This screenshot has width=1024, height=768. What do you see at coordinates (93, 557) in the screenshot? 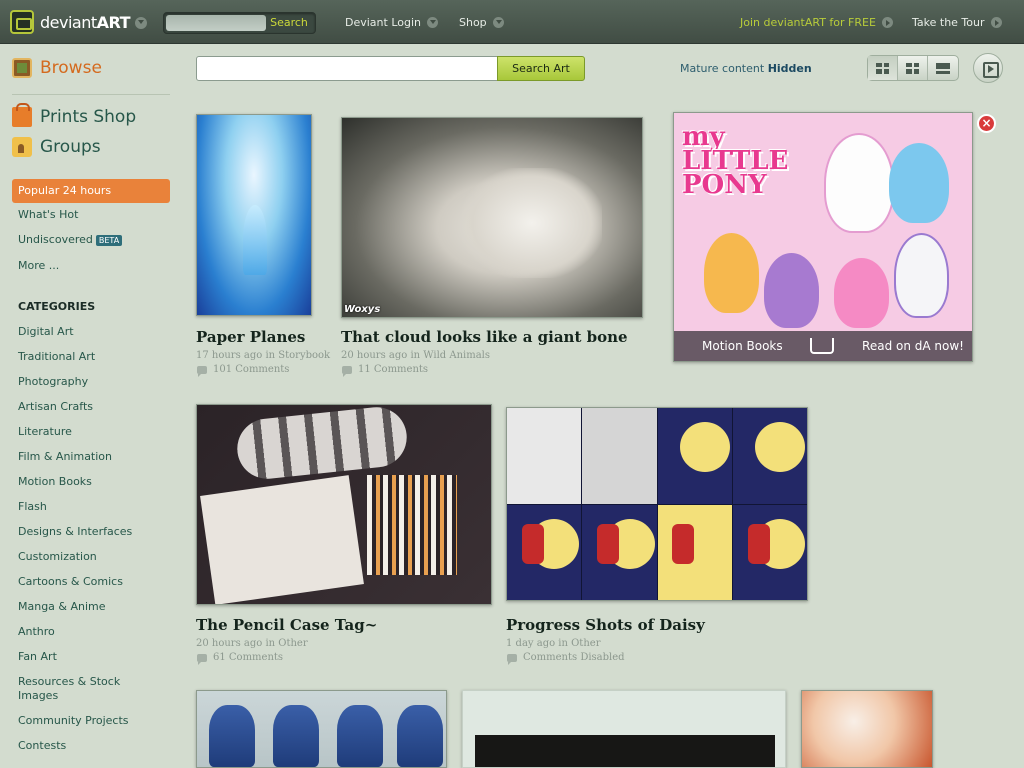
I see `category-link: Customization` at bounding box center [93, 557].